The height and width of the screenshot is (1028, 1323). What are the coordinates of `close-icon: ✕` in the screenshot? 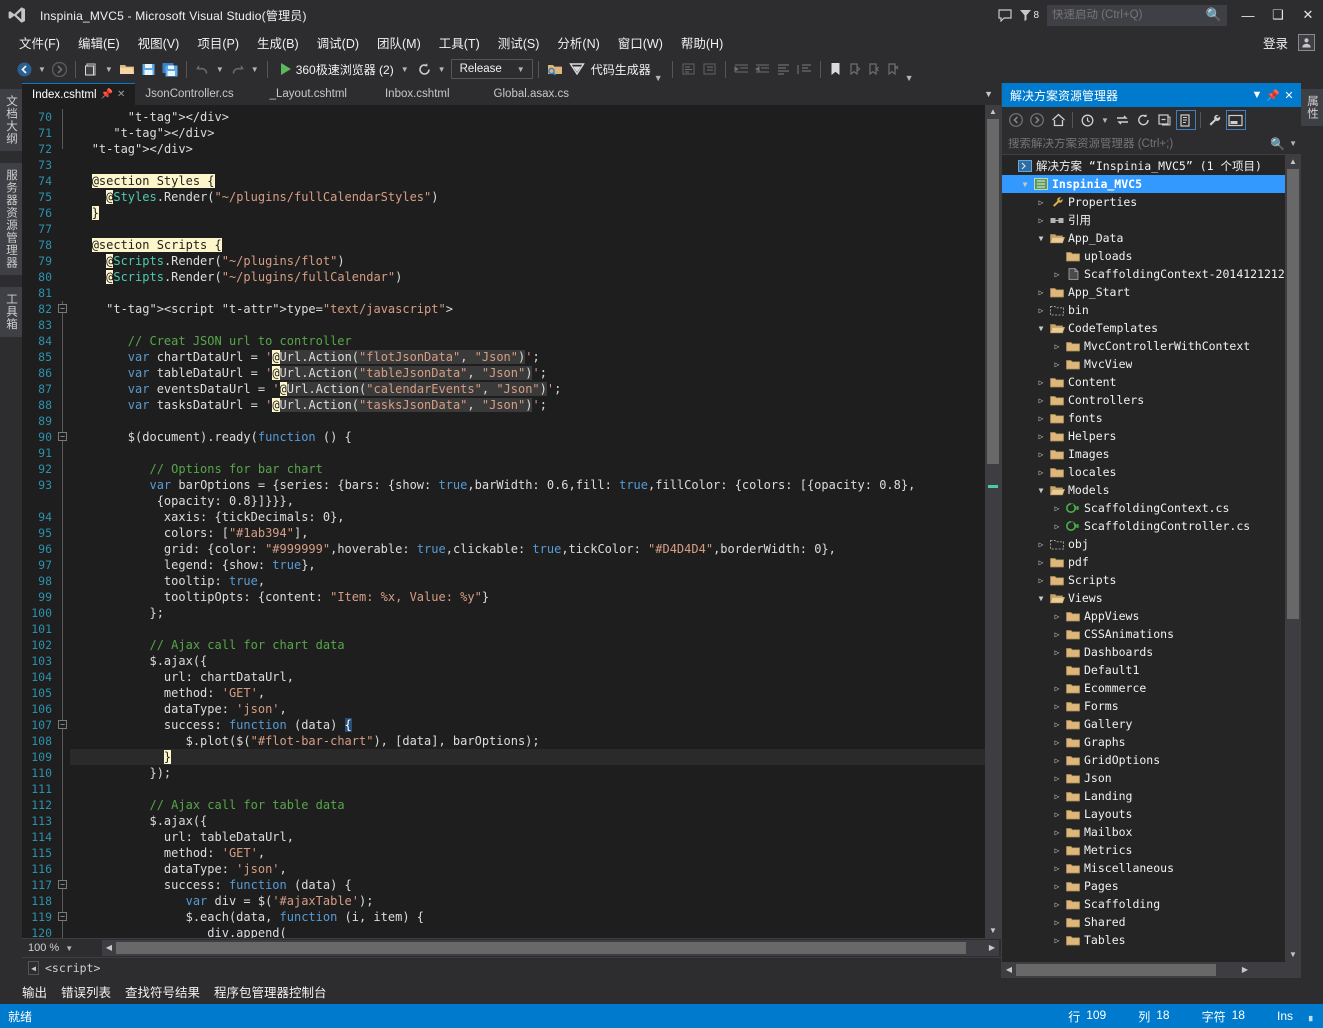 It's located at (121, 94).